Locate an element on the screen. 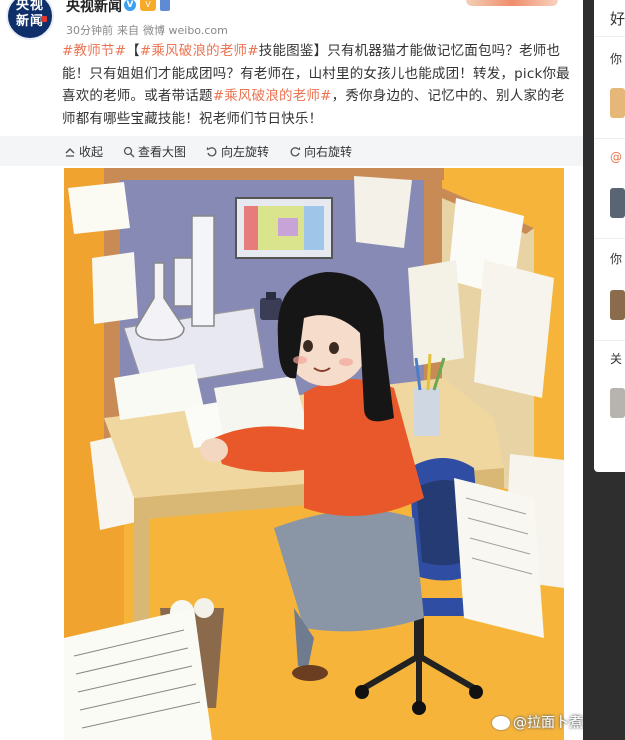 This screenshot has width=625, height=740. post-text-segment: 【 is located at coordinates (133, 51).